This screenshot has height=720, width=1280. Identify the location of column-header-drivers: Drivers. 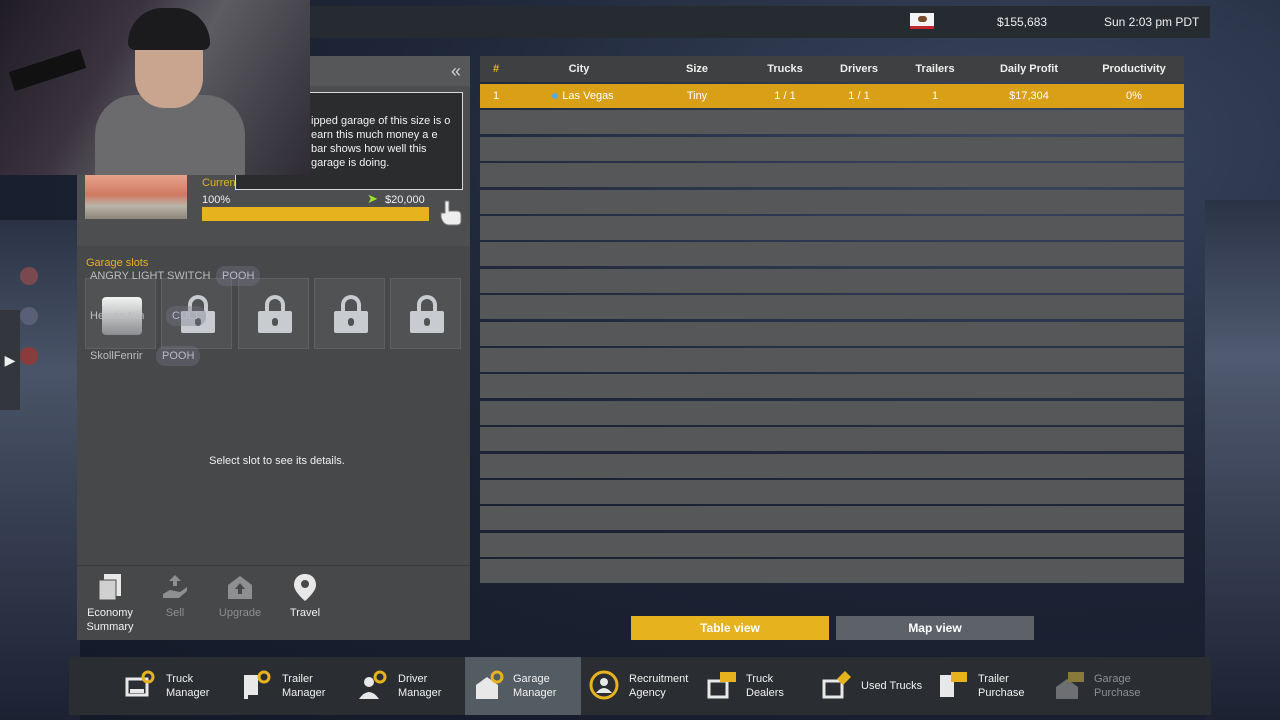
(859, 69).